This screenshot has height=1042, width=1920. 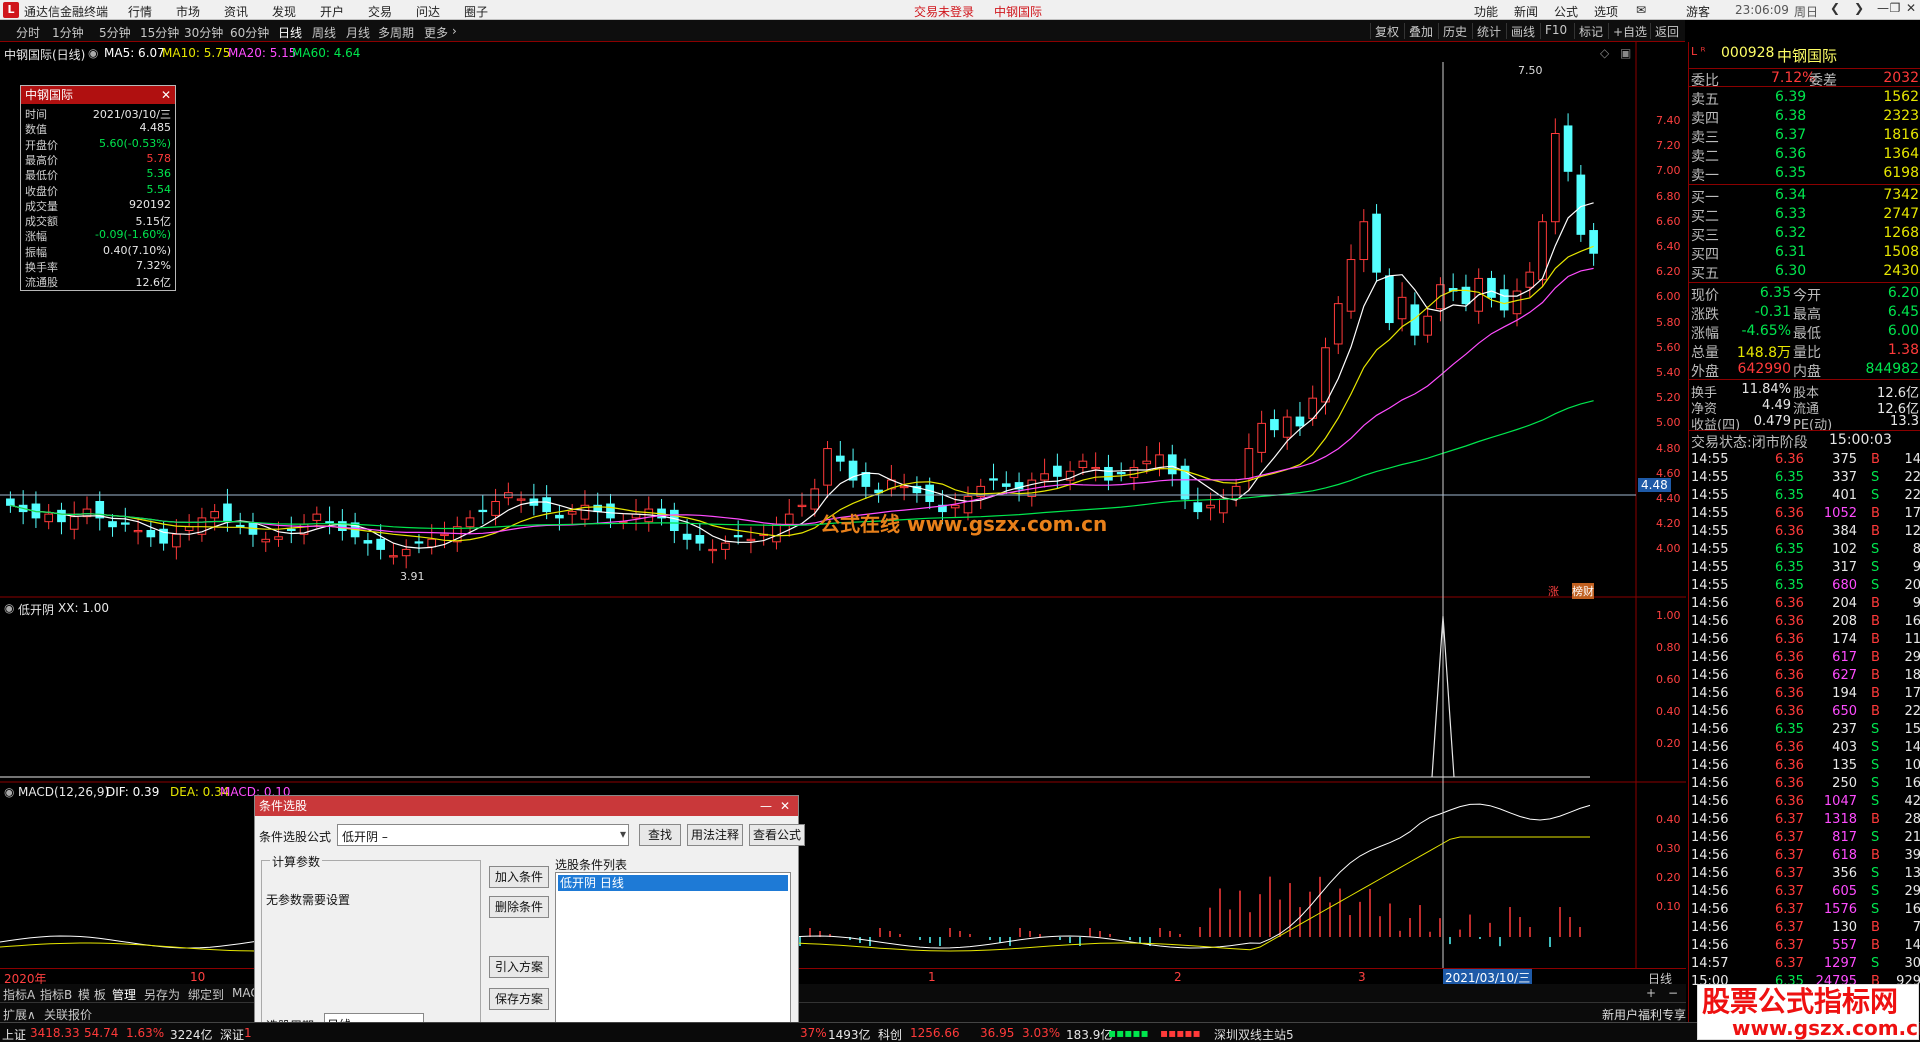 I want to click on zoom-in-icon: +, so click(x=1651, y=993).